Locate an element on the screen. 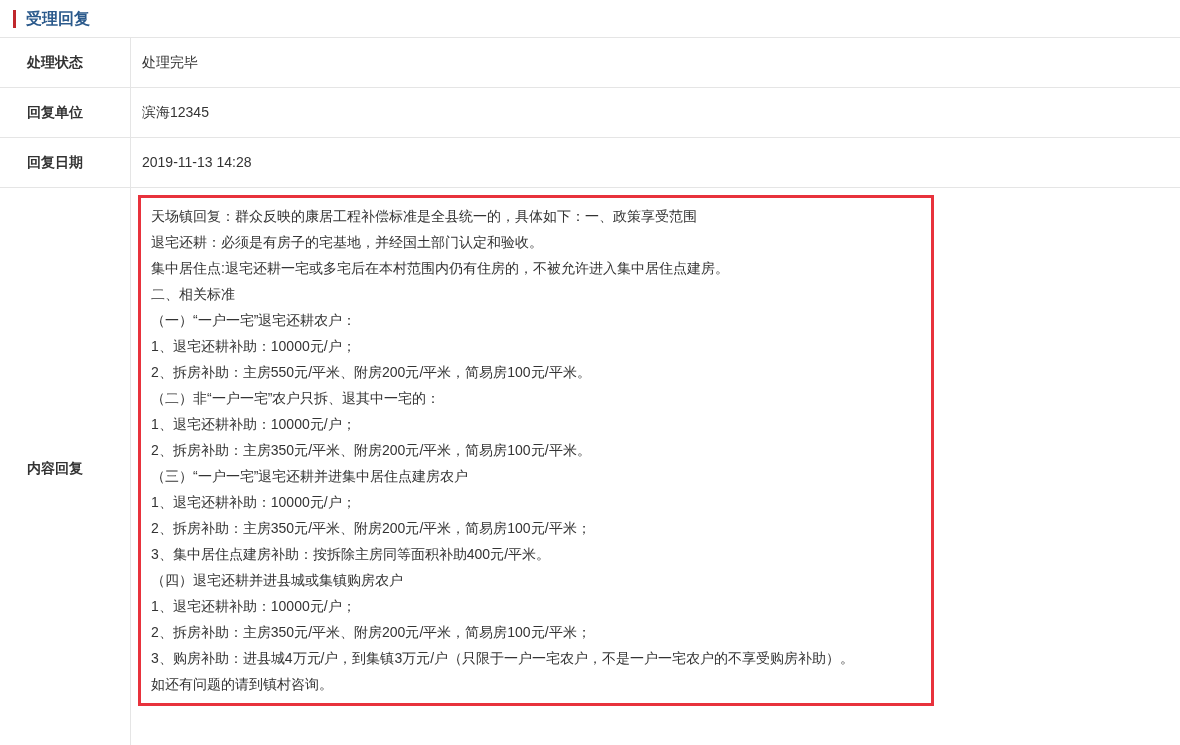  field-label: 处理状态 is located at coordinates (55, 62).